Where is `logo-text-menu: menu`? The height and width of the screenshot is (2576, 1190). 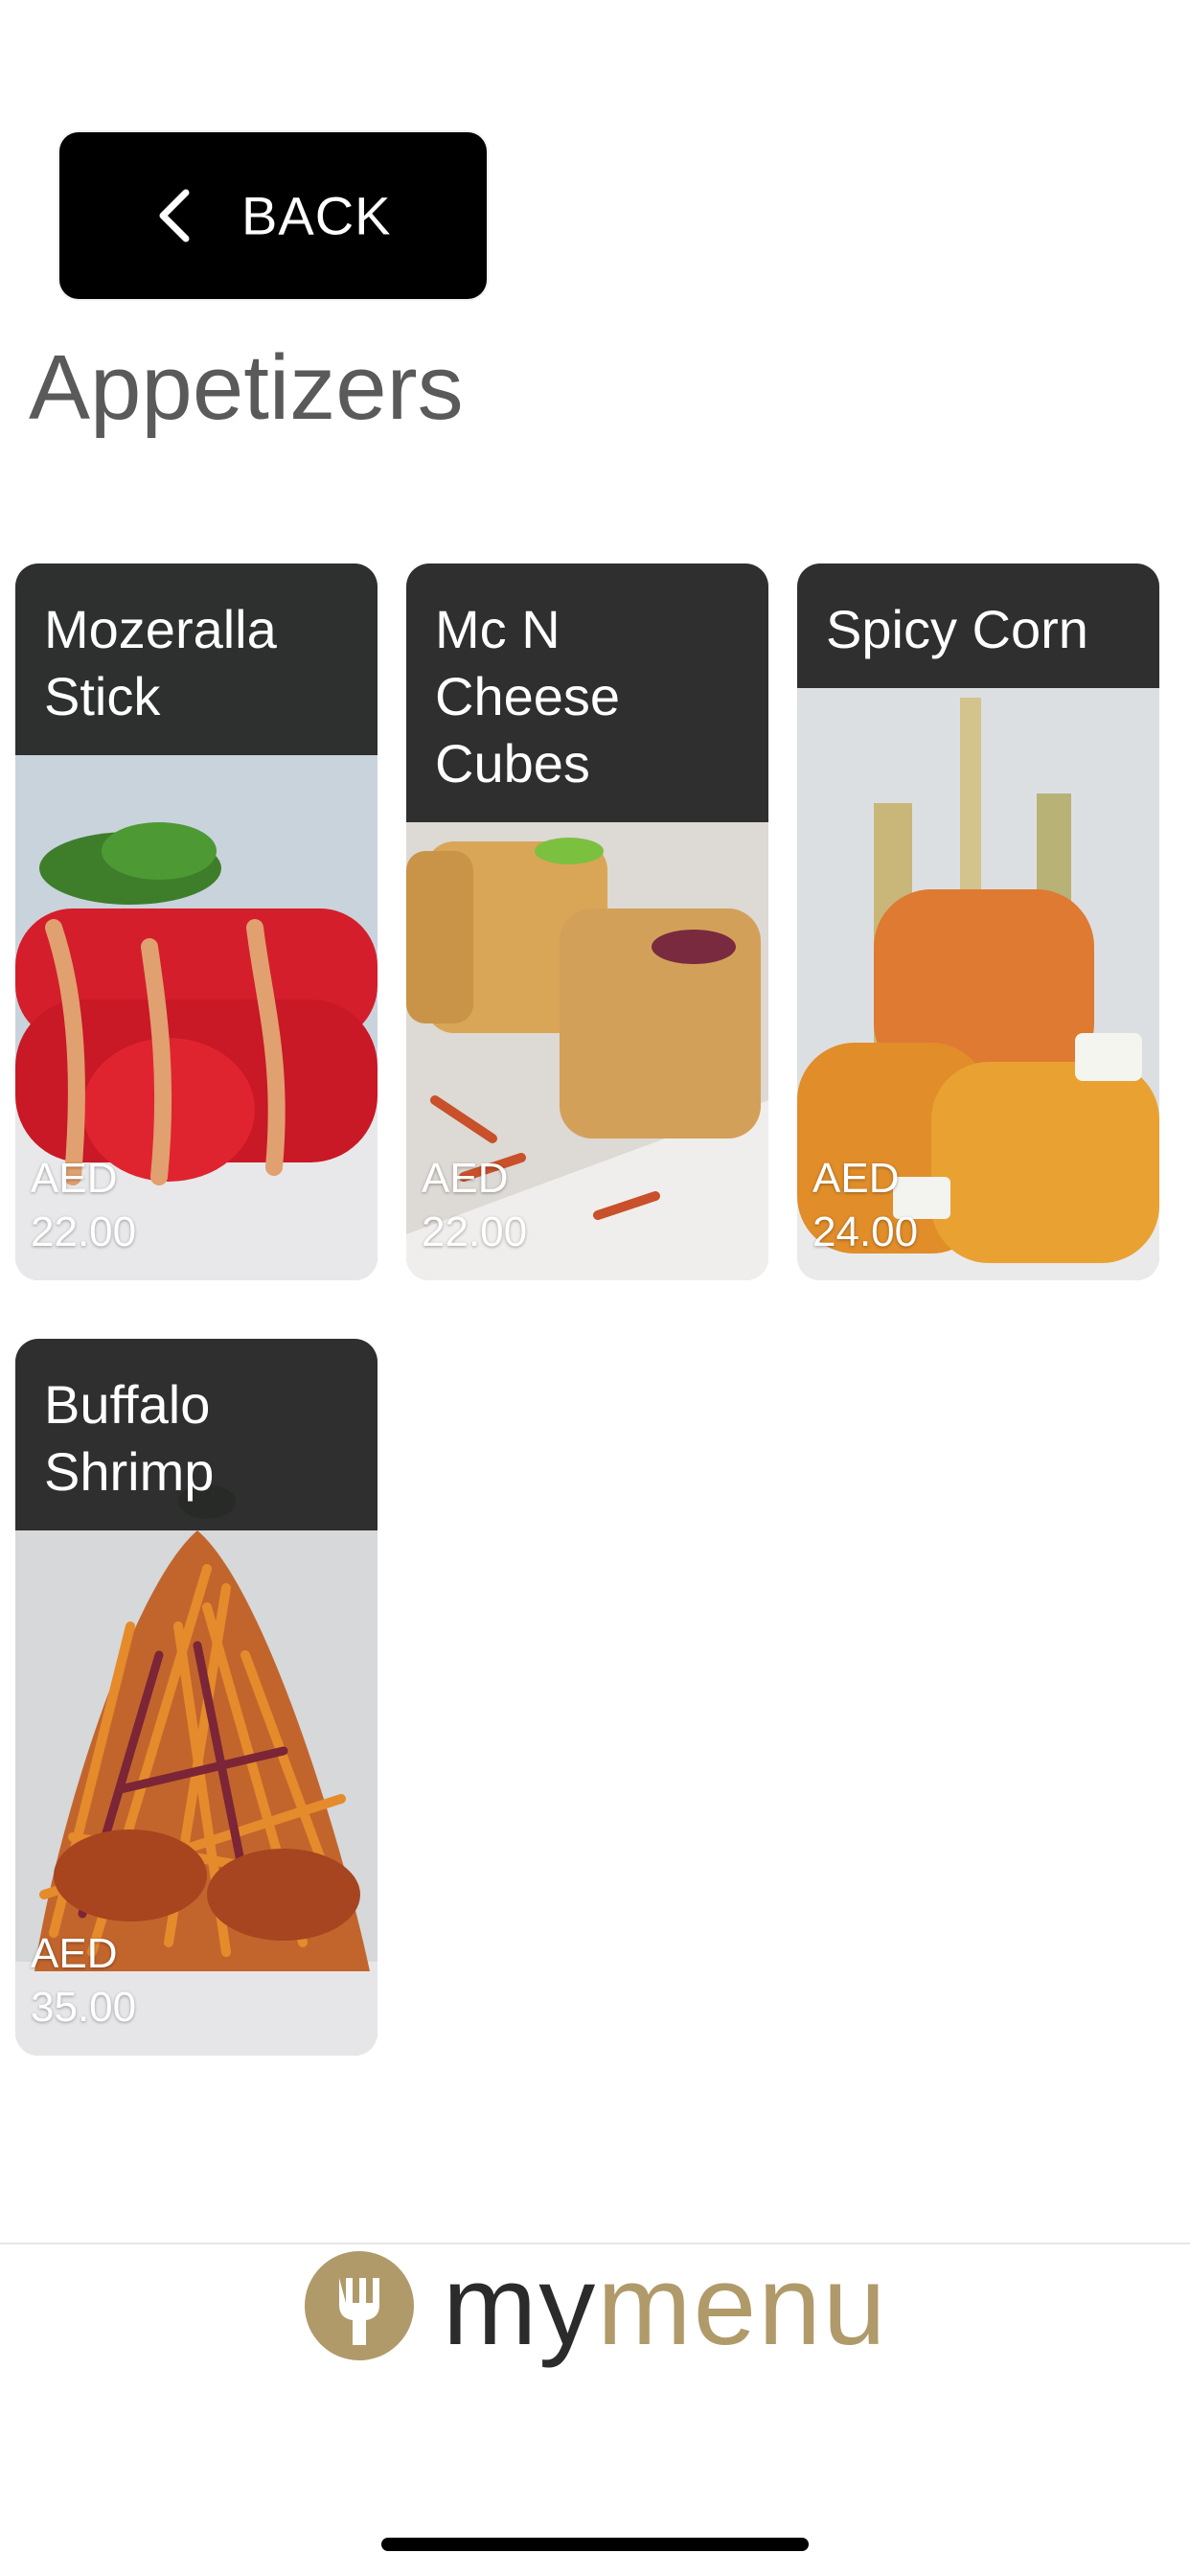 logo-text-menu: menu is located at coordinates (743, 2305).